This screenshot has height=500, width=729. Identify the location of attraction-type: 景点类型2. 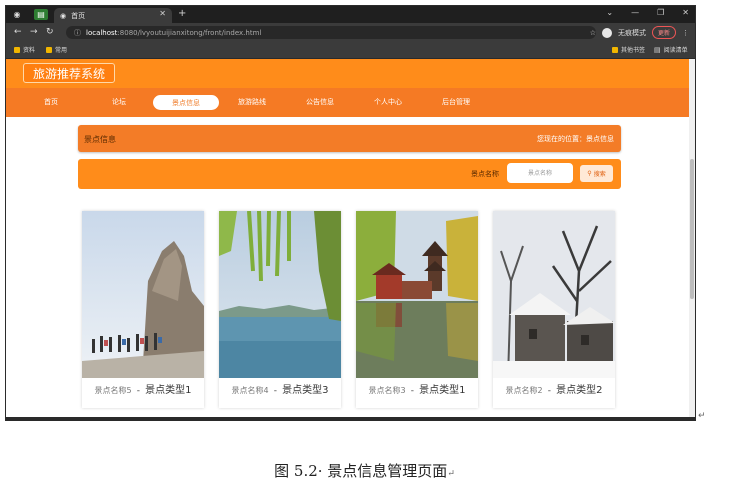
(579, 390).